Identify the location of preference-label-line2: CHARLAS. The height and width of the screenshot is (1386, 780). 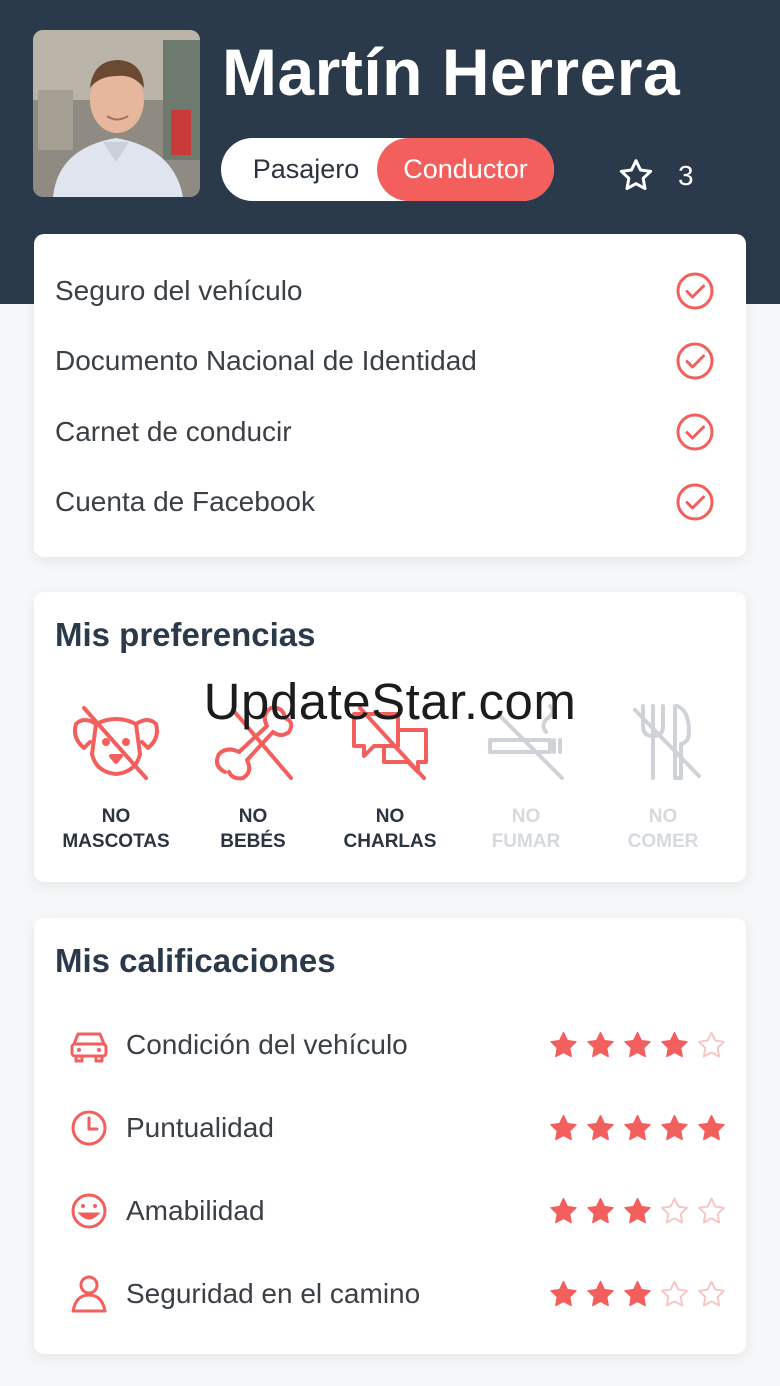
(390, 841).